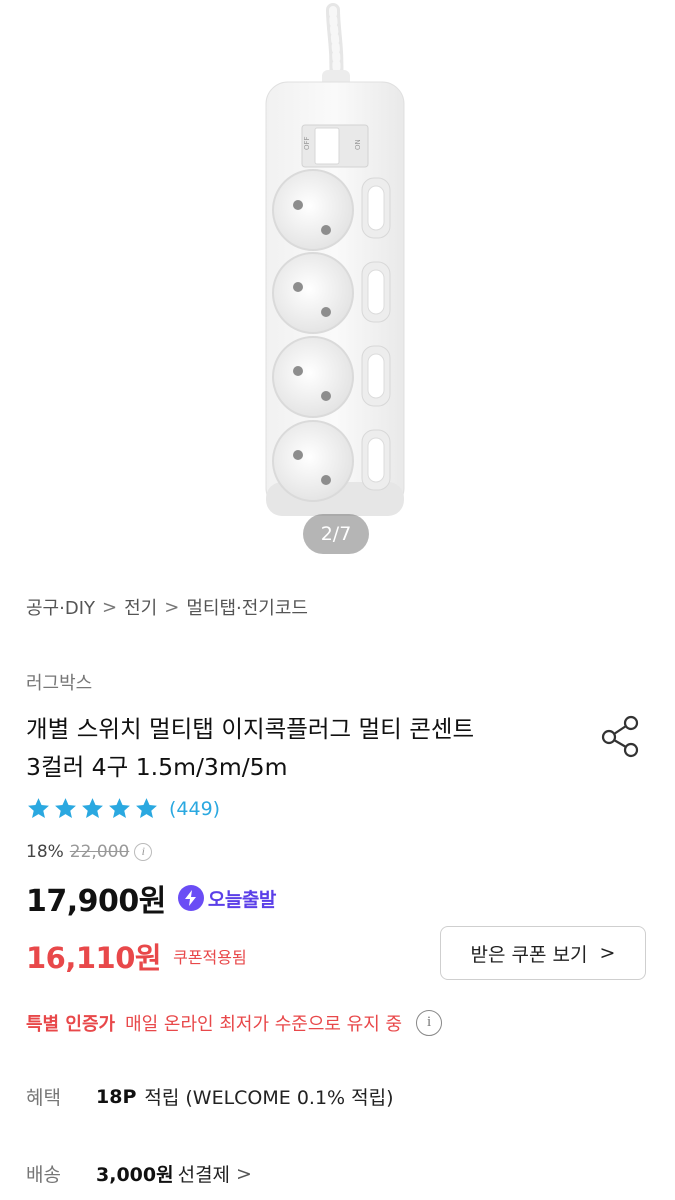 The height and width of the screenshot is (1200, 675). I want to click on special-certified-price: 특별 인증가 매일 온라인 최저가 수준으로 유지 중 i, so click(234, 1023).